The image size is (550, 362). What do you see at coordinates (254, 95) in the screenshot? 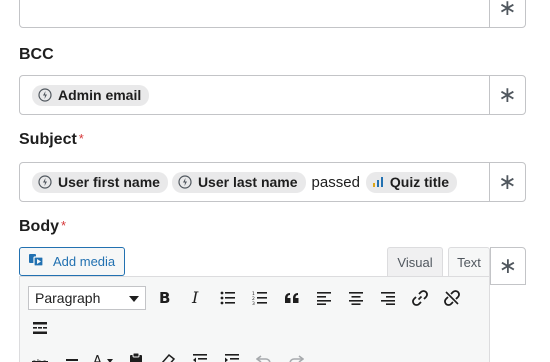
I see `bcc-field-content: Admin email` at bounding box center [254, 95].